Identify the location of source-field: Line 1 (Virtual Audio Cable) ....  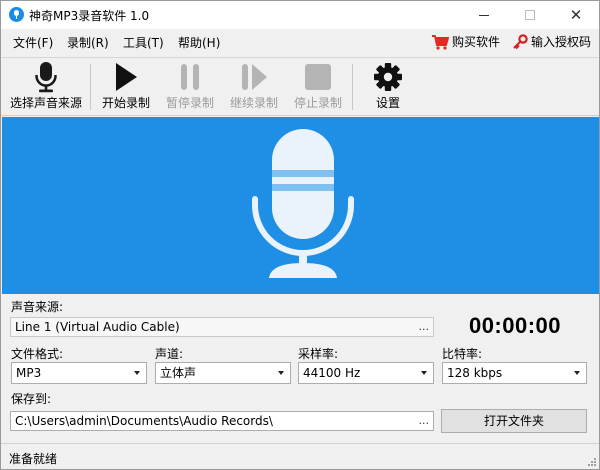
(222, 327).